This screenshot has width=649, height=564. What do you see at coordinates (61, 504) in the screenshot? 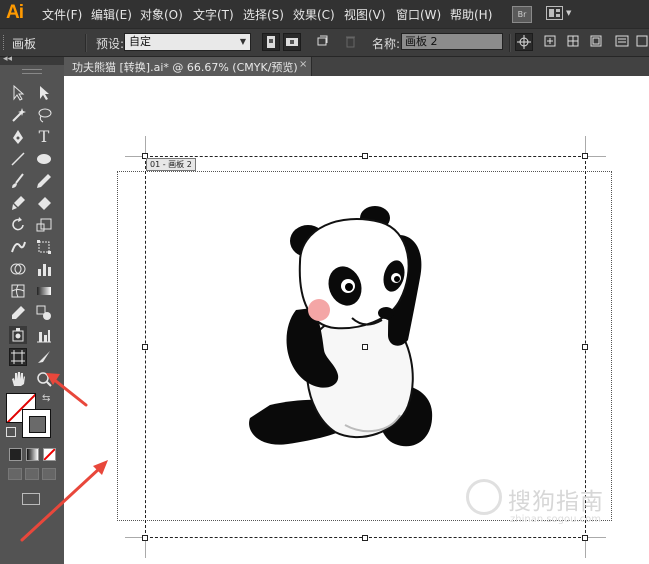
I see `arrow-to-canvas` at bounding box center [61, 504].